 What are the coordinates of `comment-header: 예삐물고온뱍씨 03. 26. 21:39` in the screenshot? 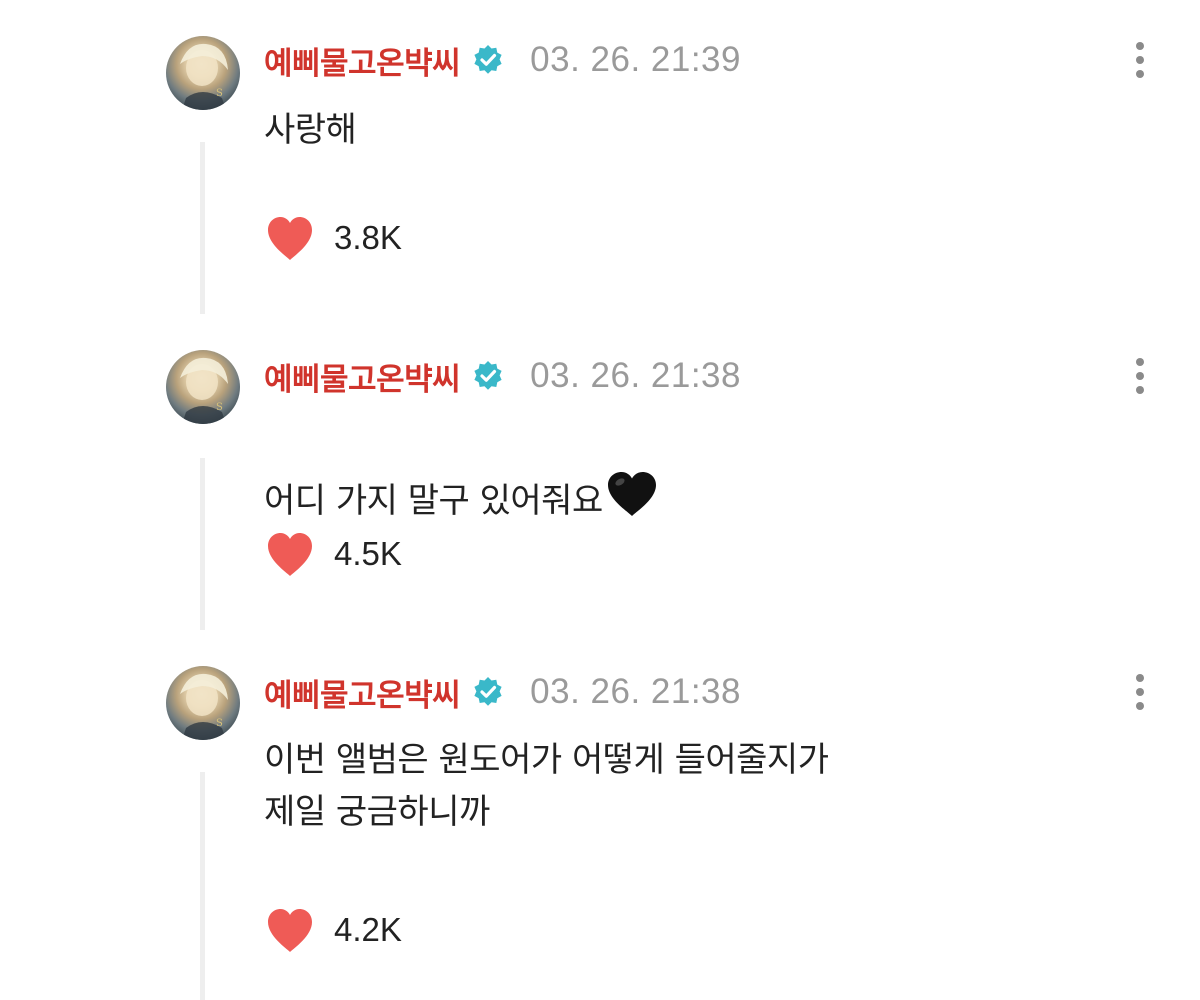 It's located at (502, 60).